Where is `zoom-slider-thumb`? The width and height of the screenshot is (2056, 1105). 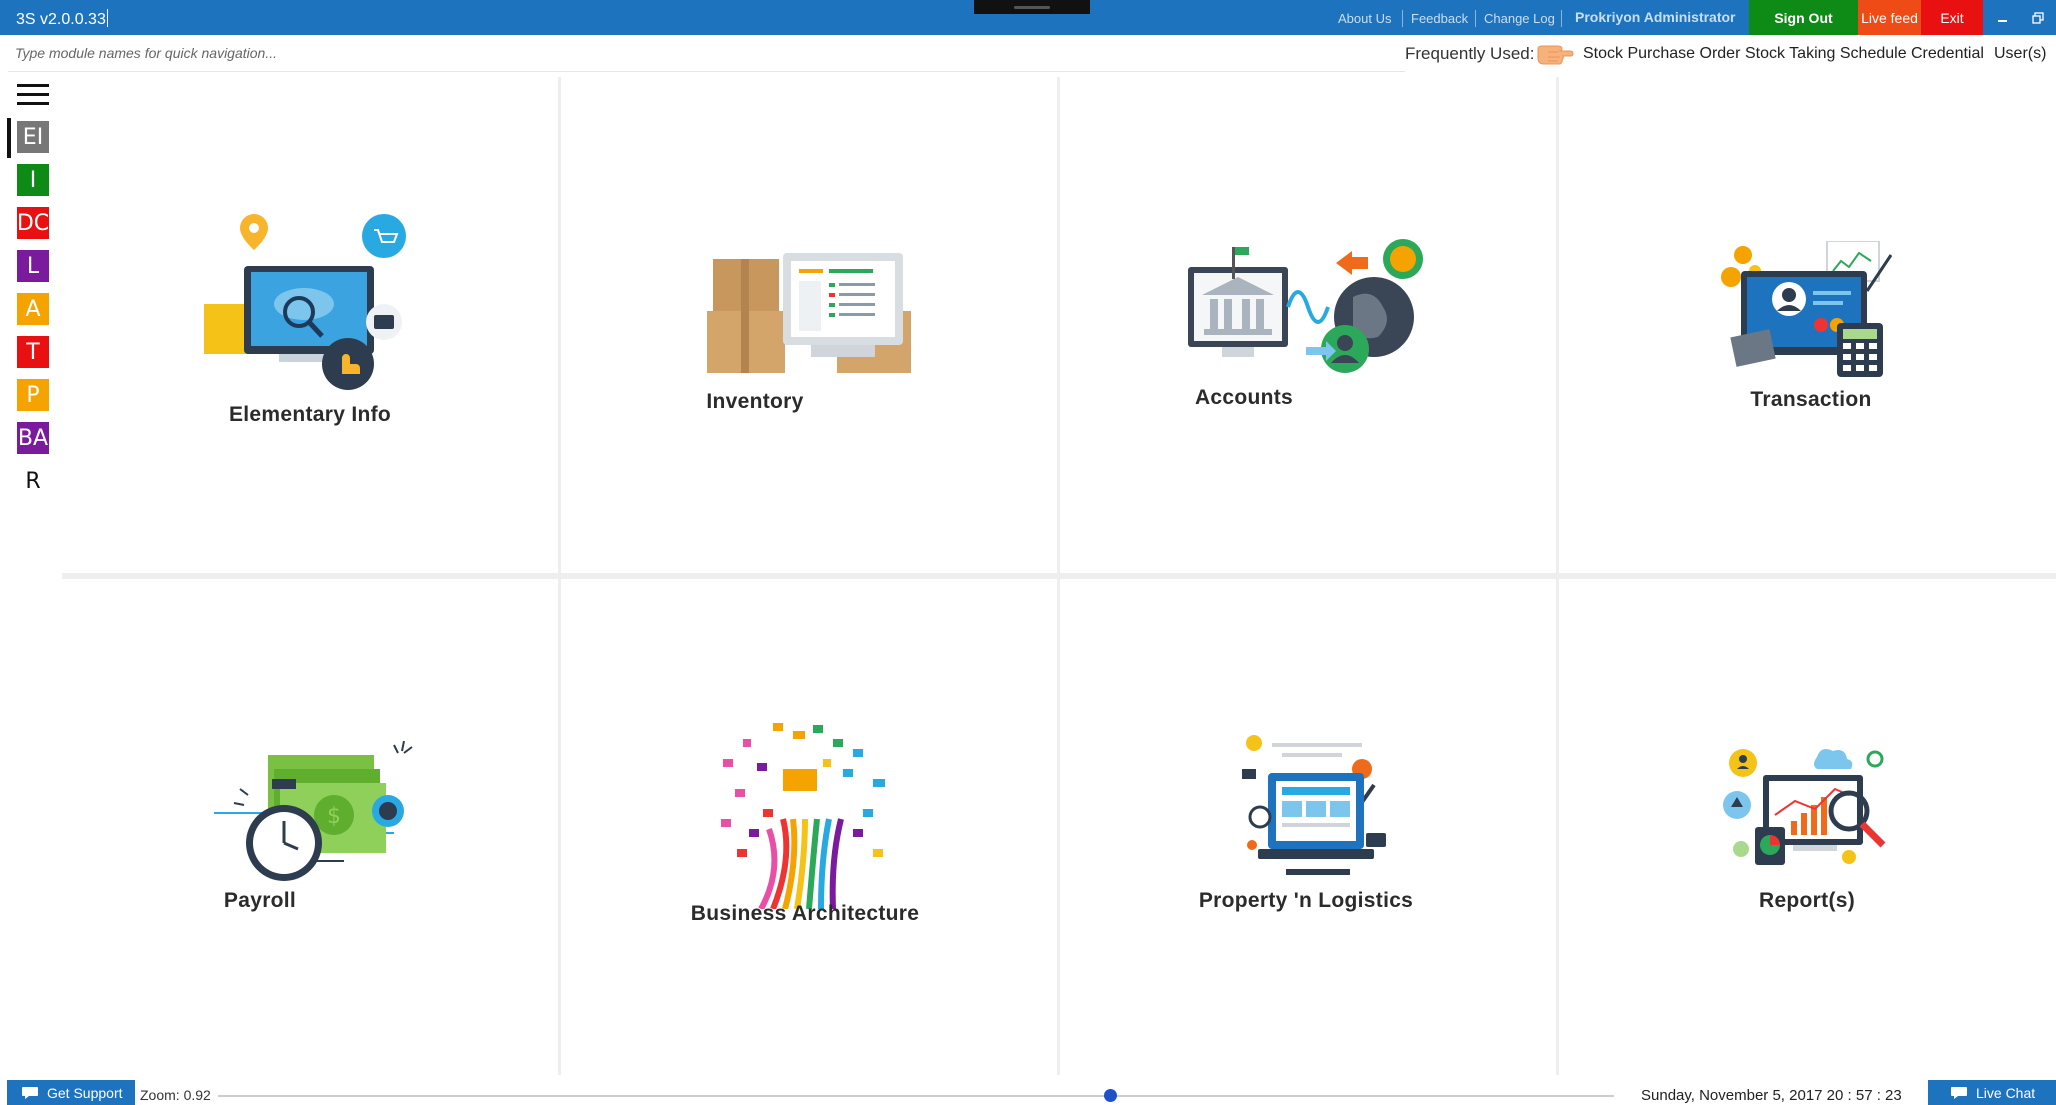
zoom-slider-thumb is located at coordinates (1111, 1095).